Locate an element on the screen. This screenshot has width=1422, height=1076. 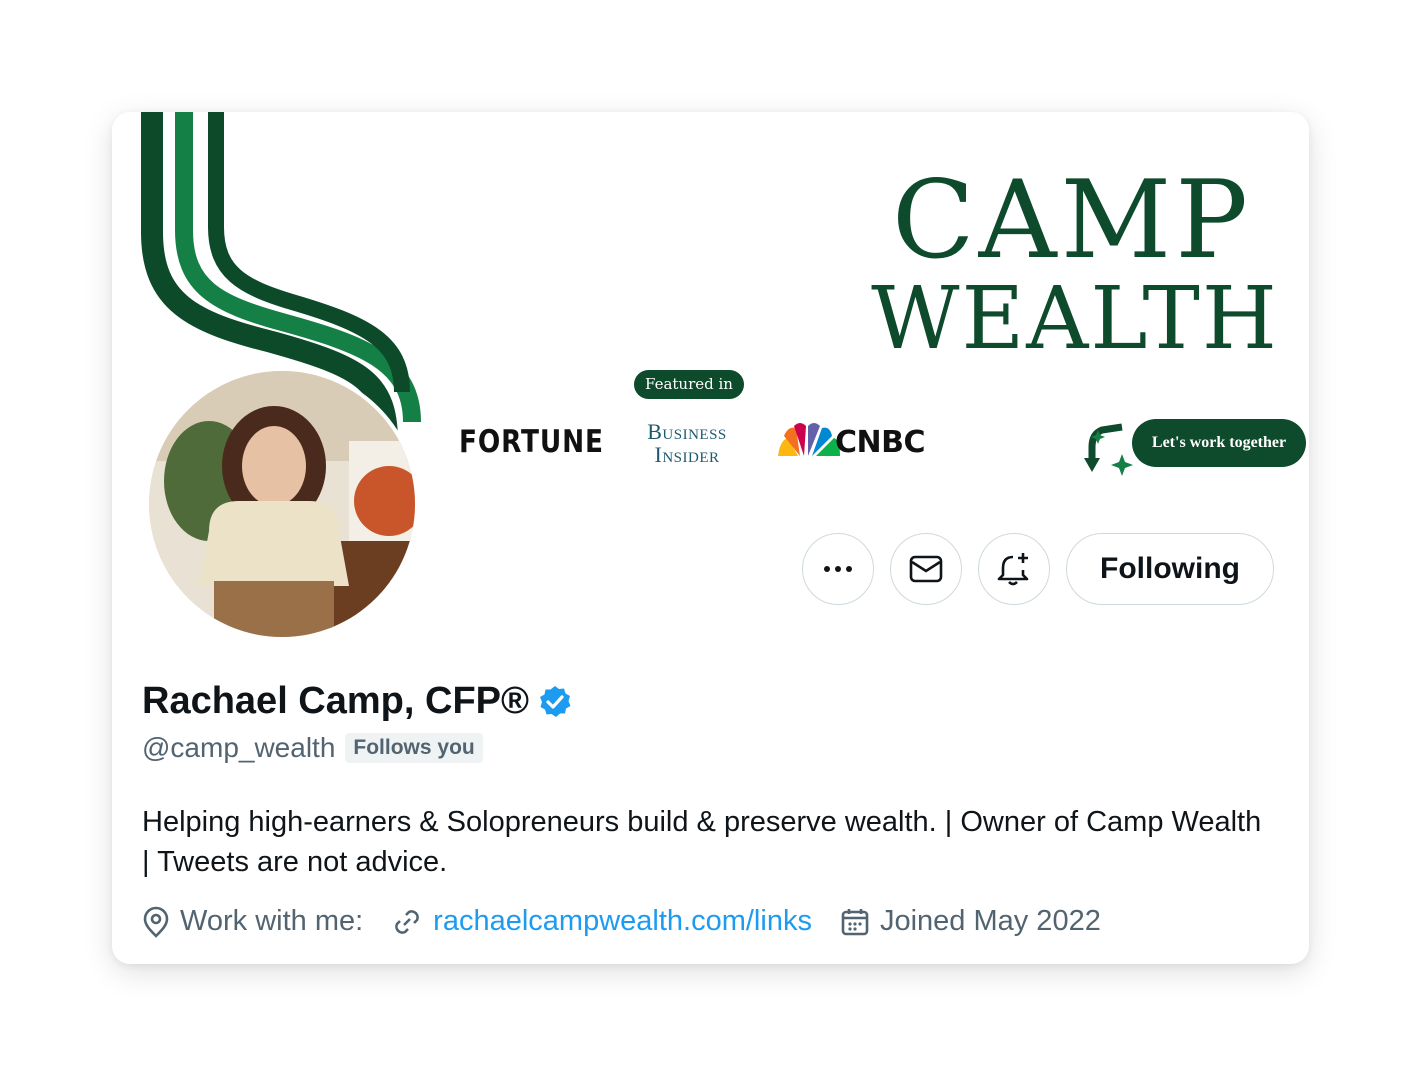
brand-wordmark-line1: CAMP is located at coordinates (1072, 220).